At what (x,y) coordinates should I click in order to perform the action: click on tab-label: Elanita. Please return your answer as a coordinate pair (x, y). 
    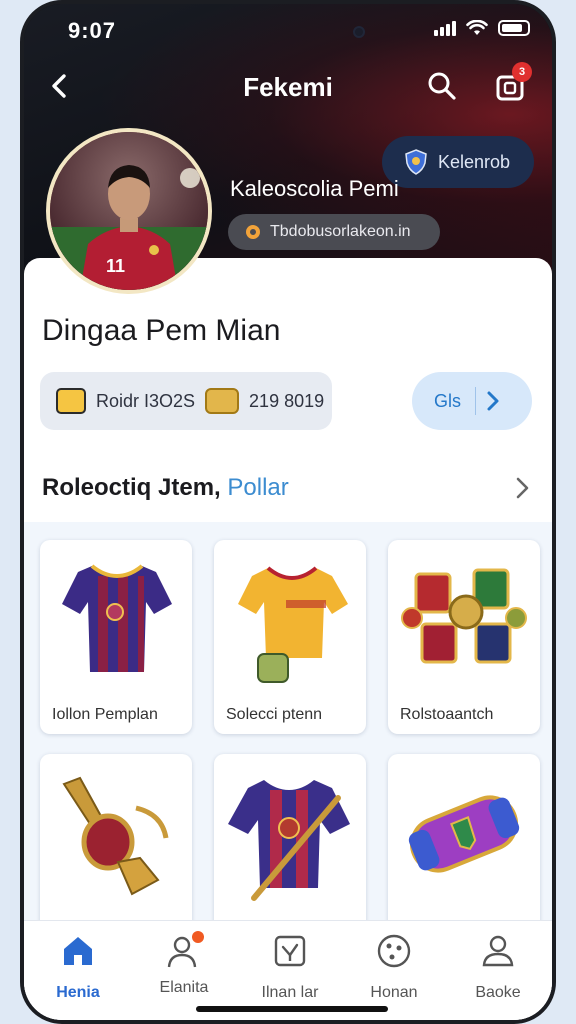
    Looking at the image, I should click on (184, 987).